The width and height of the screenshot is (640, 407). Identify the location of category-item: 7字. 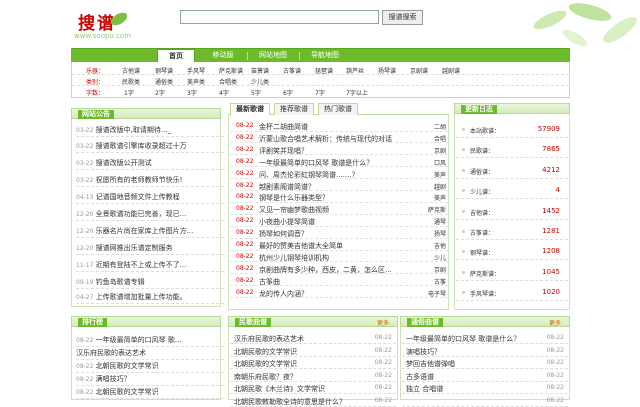
(320, 92).